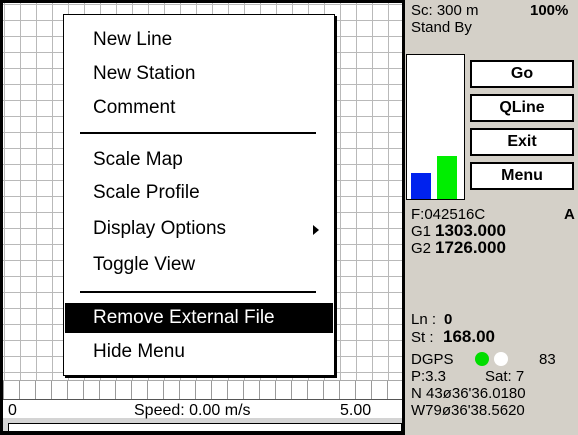 The height and width of the screenshot is (435, 578). I want to click on menu-button: Menu, so click(522, 176).